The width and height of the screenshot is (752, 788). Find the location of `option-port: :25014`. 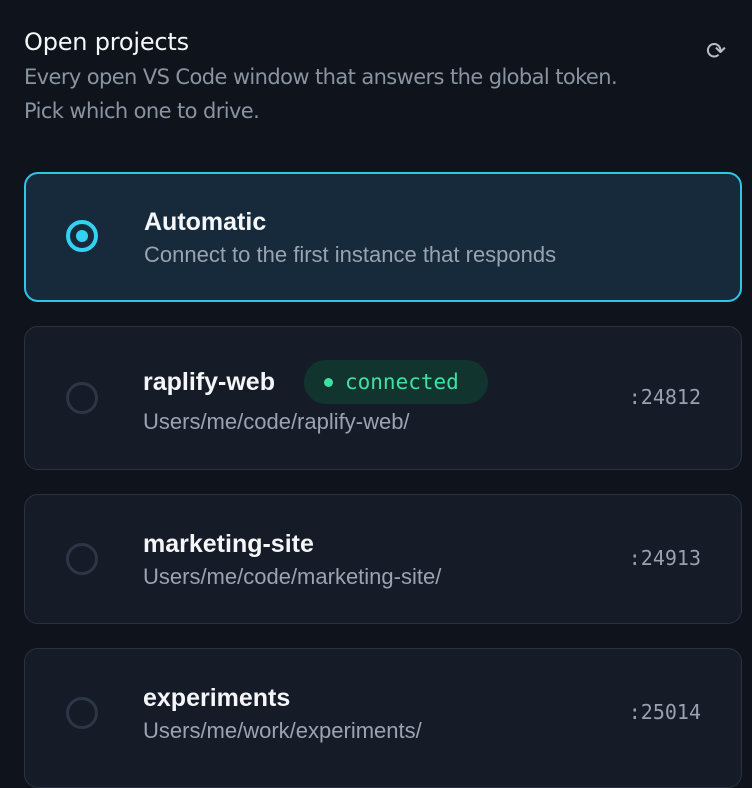

option-port: :25014 is located at coordinates (664, 712).